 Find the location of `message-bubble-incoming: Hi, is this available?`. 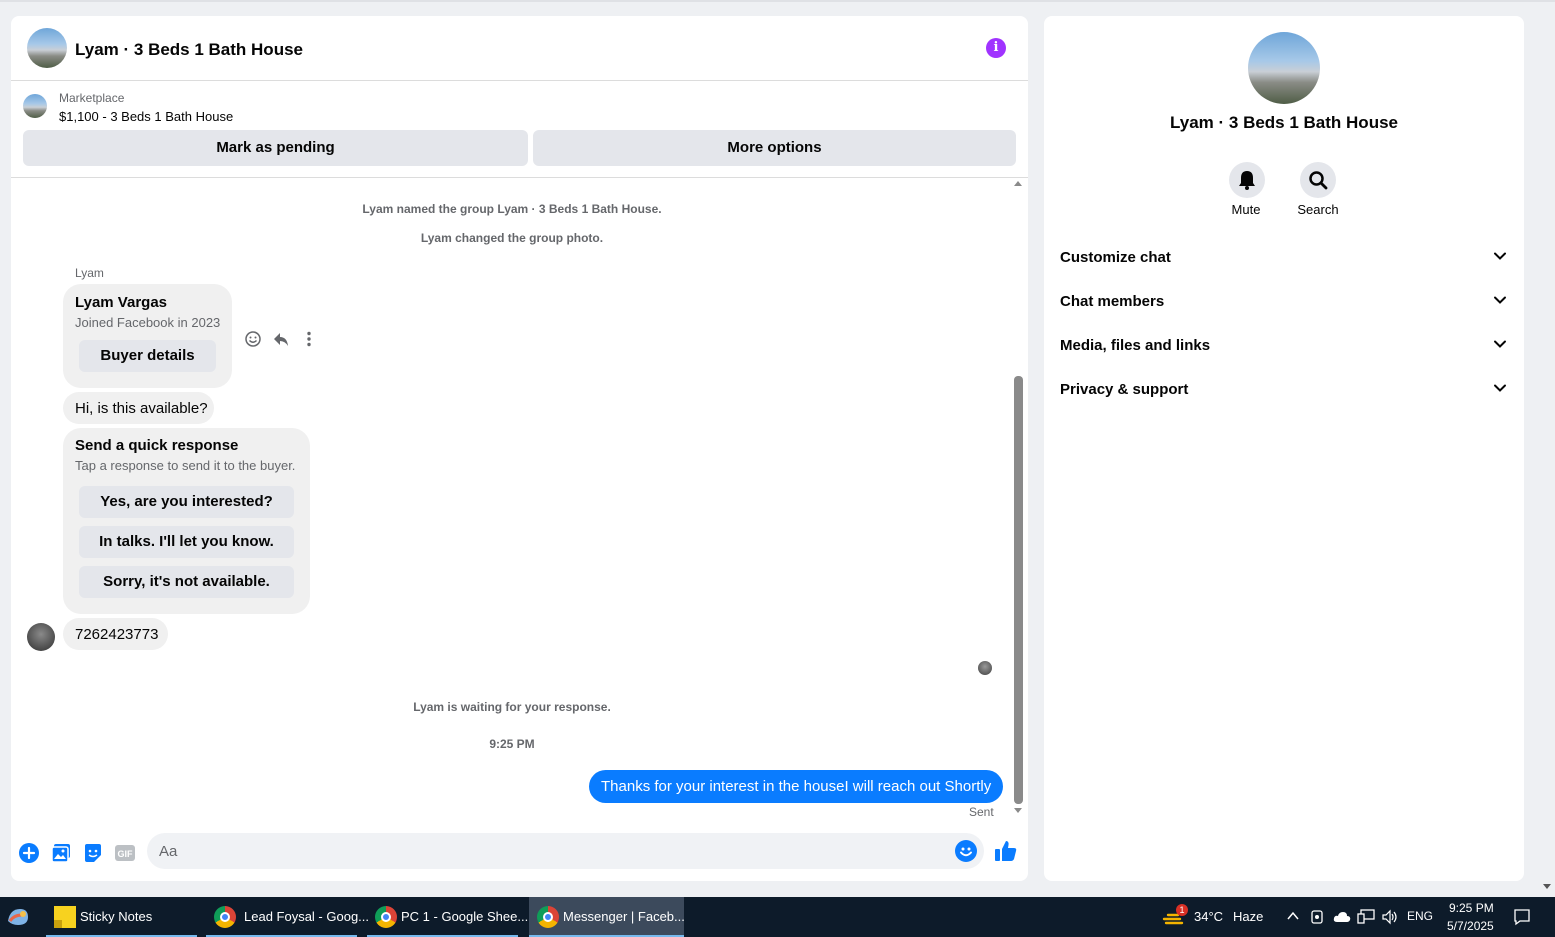

message-bubble-incoming: Hi, is this available? is located at coordinates (138, 408).